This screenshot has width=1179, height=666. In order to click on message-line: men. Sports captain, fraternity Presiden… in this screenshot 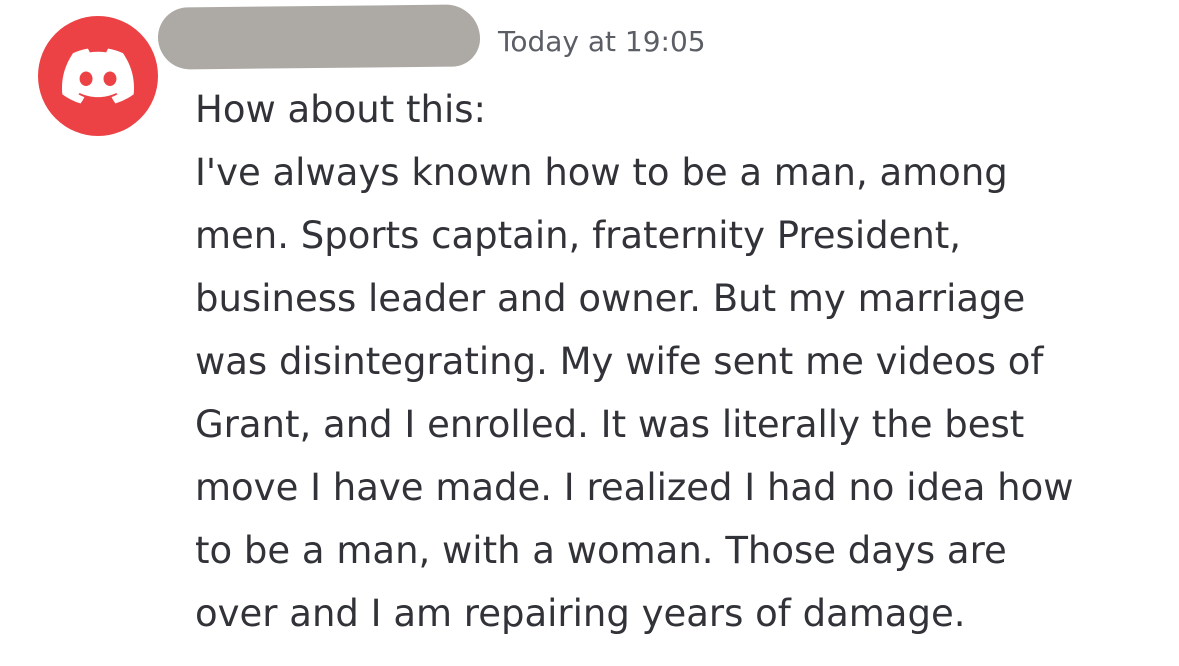, I will do `click(578, 235)`.